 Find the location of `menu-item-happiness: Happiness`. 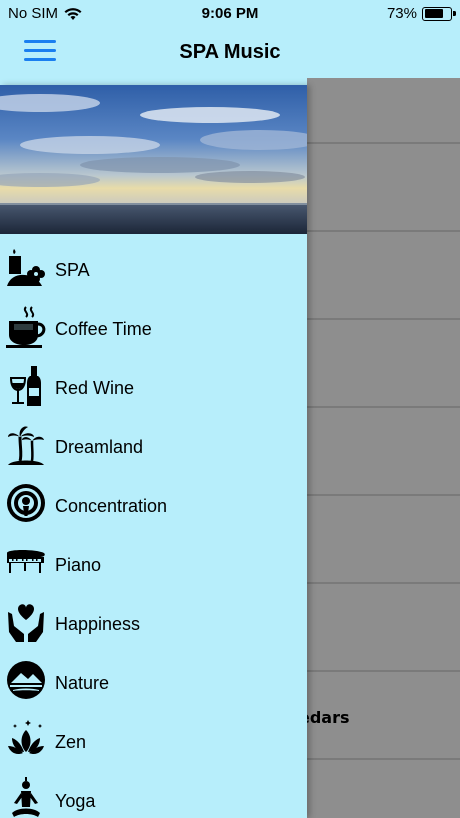

menu-item-happiness: Happiness is located at coordinates (153, 627).